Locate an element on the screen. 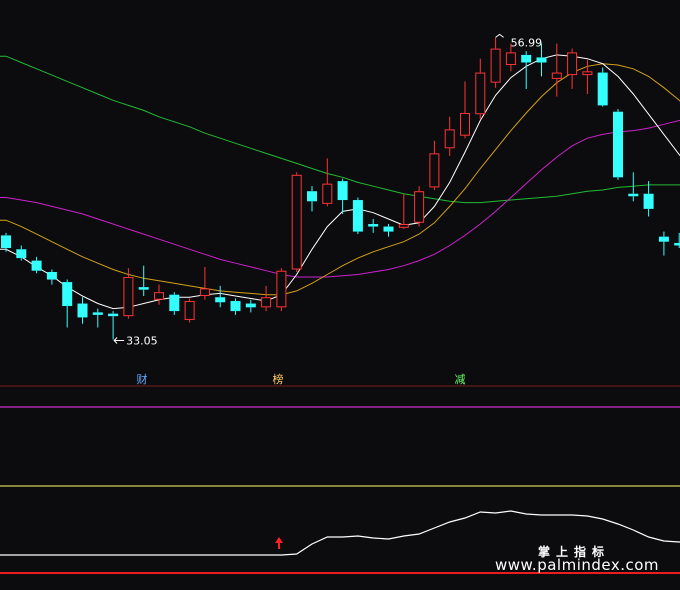 Image resolution: width=680 pixels, height=590 pixels. event-marker-cai: 财 is located at coordinates (142, 379).